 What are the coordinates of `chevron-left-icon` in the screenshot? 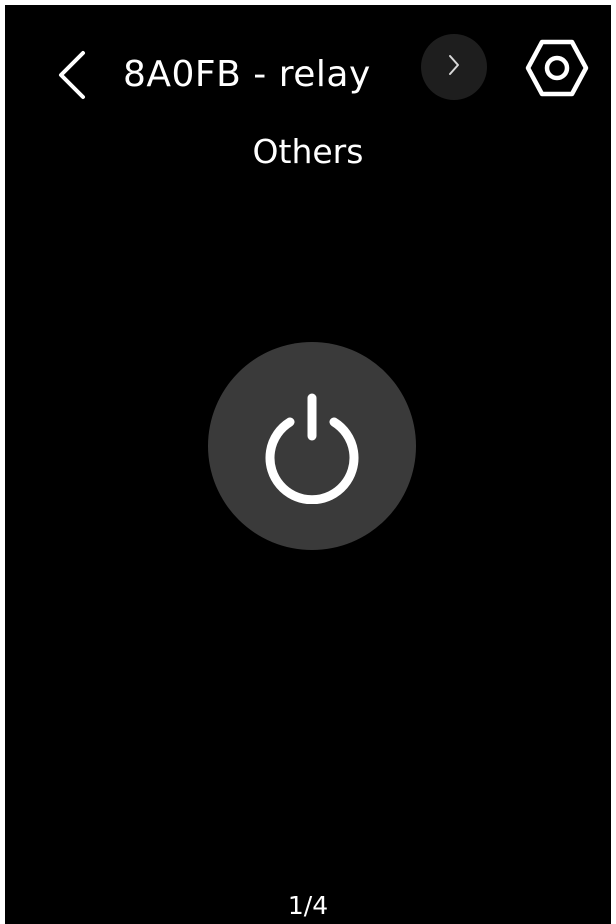 It's located at (72, 77).